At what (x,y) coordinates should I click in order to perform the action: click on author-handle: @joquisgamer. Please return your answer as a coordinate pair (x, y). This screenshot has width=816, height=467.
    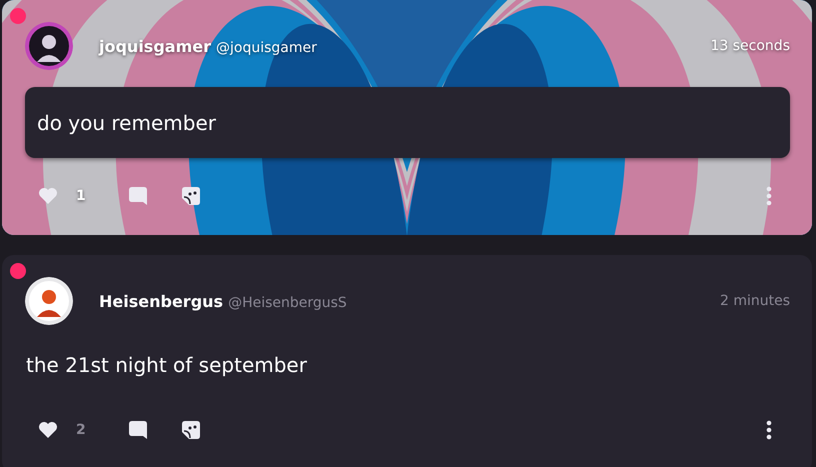
    Looking at the image, I should click on (266, 48).